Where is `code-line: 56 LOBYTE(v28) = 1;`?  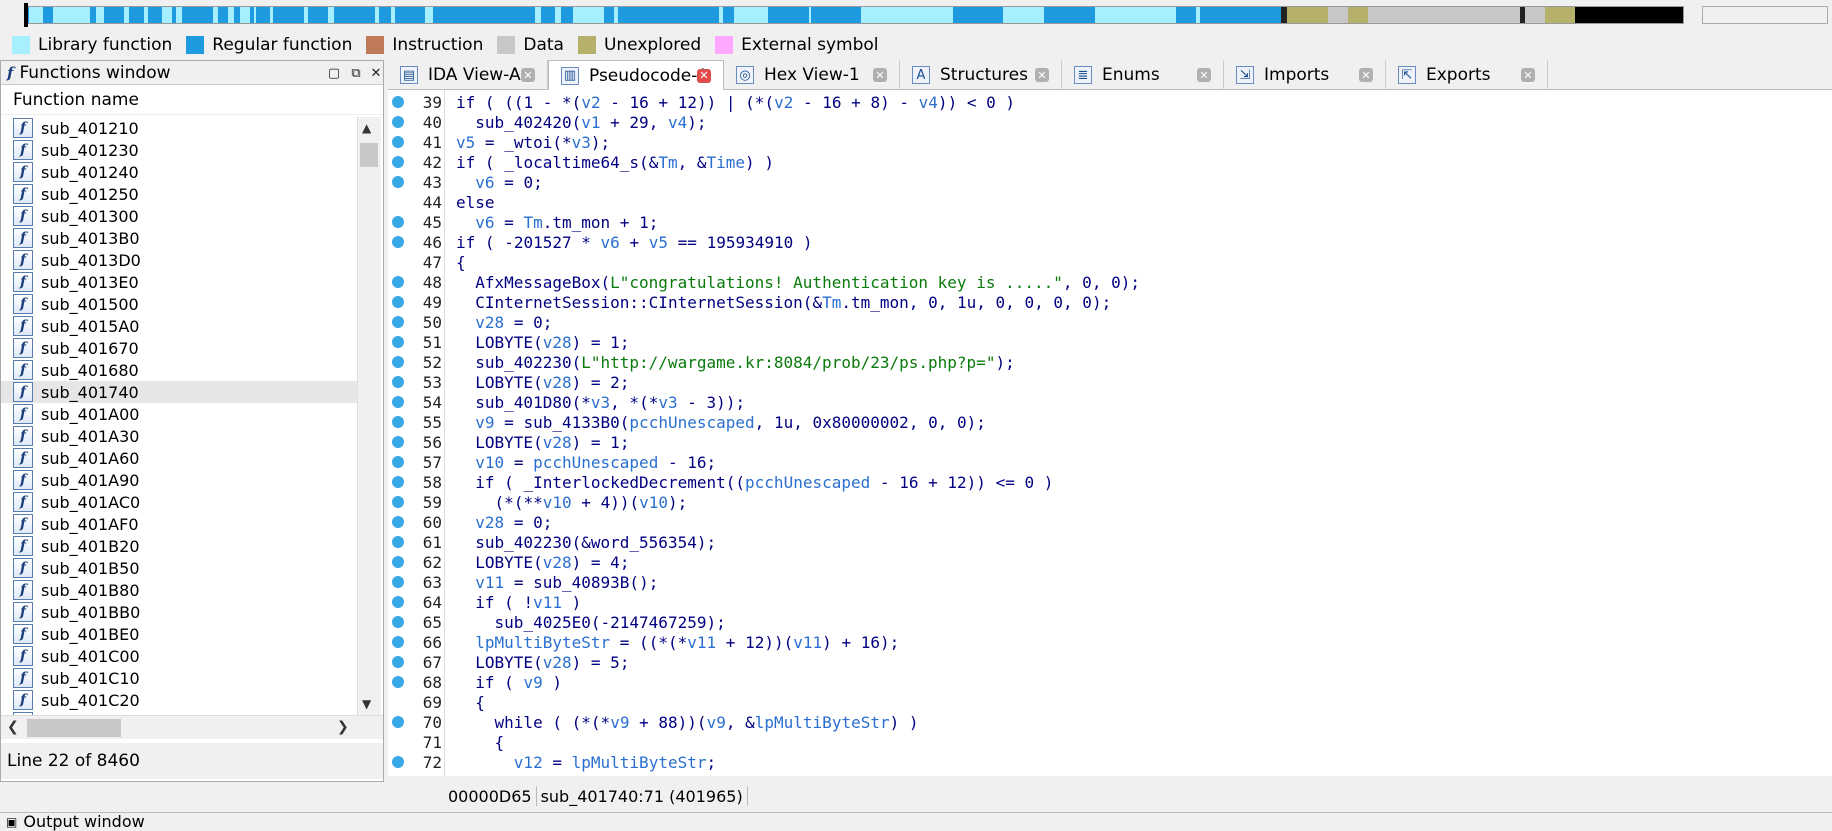
code-line: 56 LOBYTE(v28) = 1; is located at coordinates (1110, 442).